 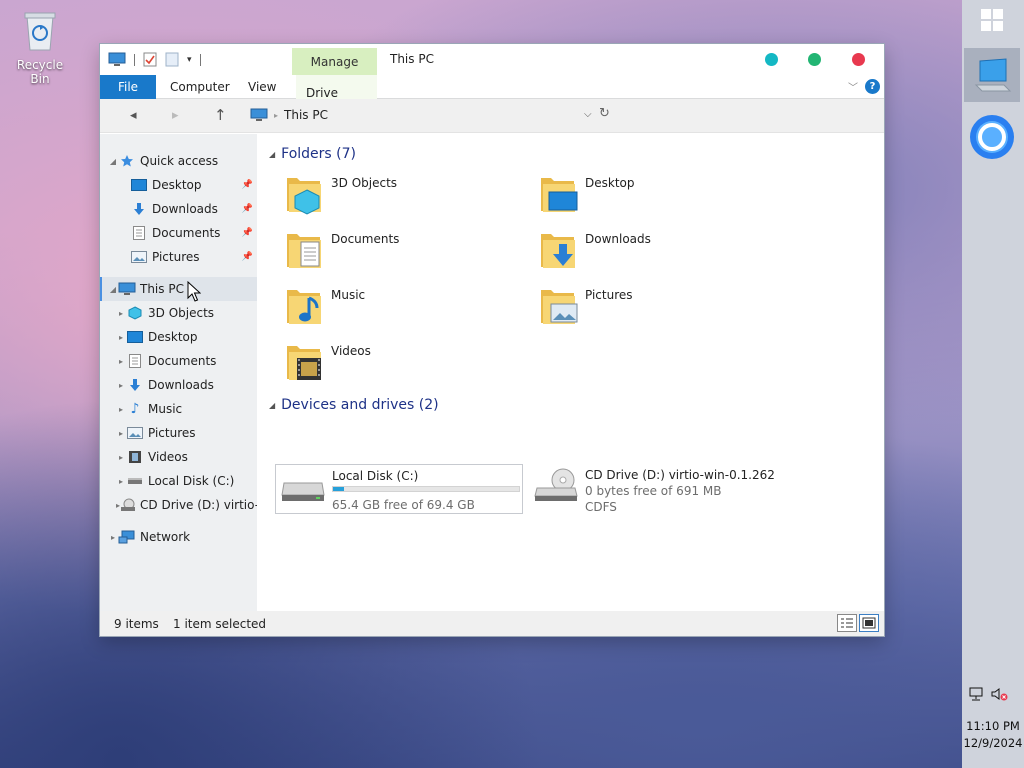 I want to click on nav-pc-documents: ▸ Documents, so click(x=178, y=361).